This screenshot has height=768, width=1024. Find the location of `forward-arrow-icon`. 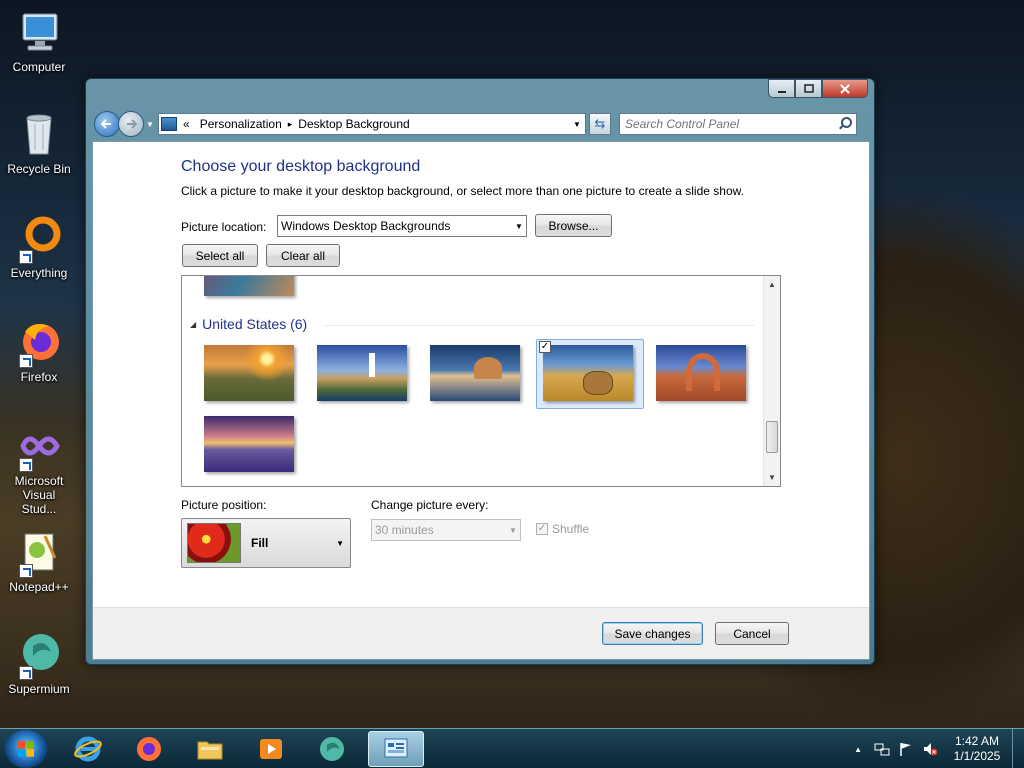

forward-arrow-icon is located at coordinates (132, 124).